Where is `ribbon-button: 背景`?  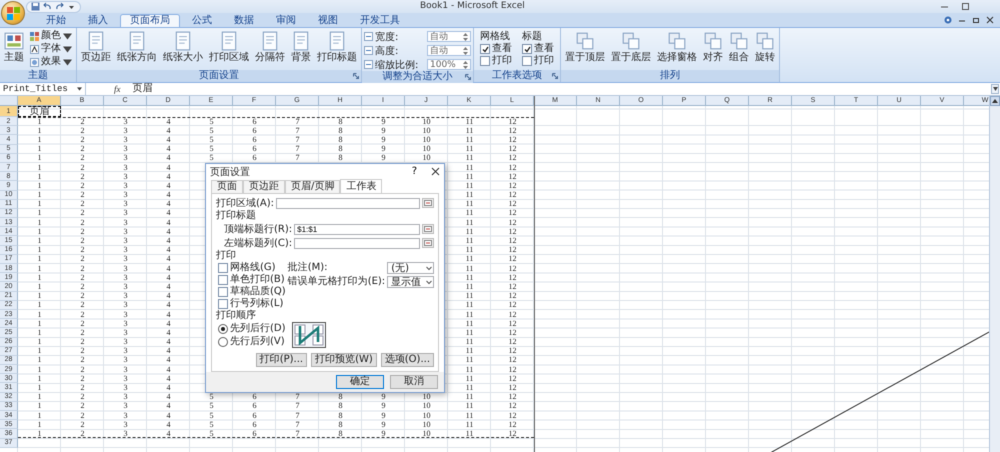 ribbon-button: 背景 is located at coordinates (301, 47).